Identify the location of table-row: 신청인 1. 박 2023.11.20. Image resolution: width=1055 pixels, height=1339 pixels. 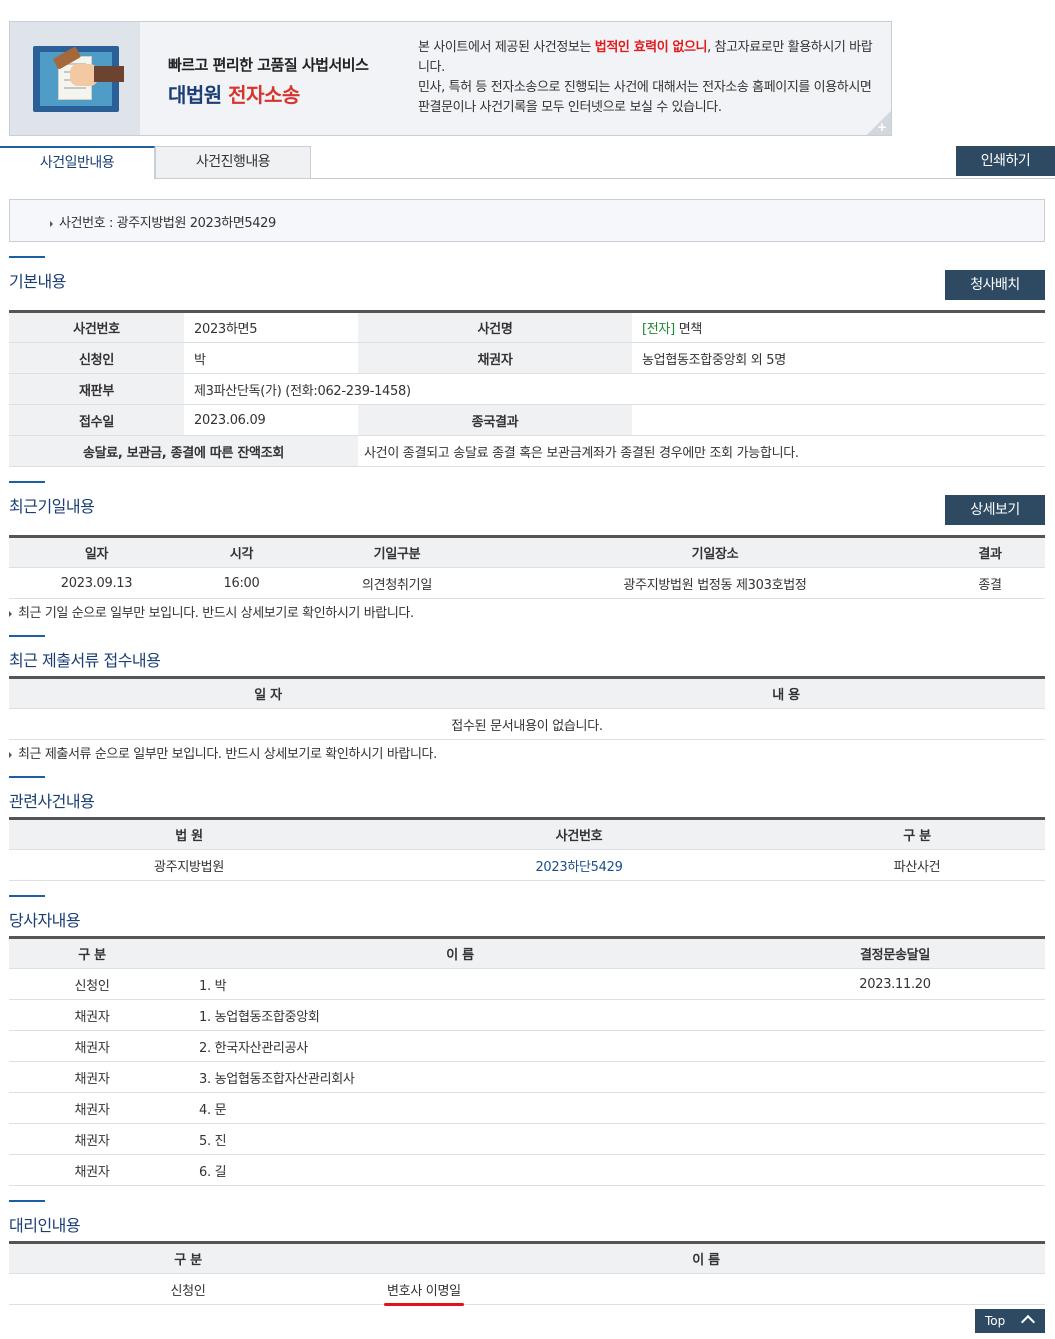
(527, 984).